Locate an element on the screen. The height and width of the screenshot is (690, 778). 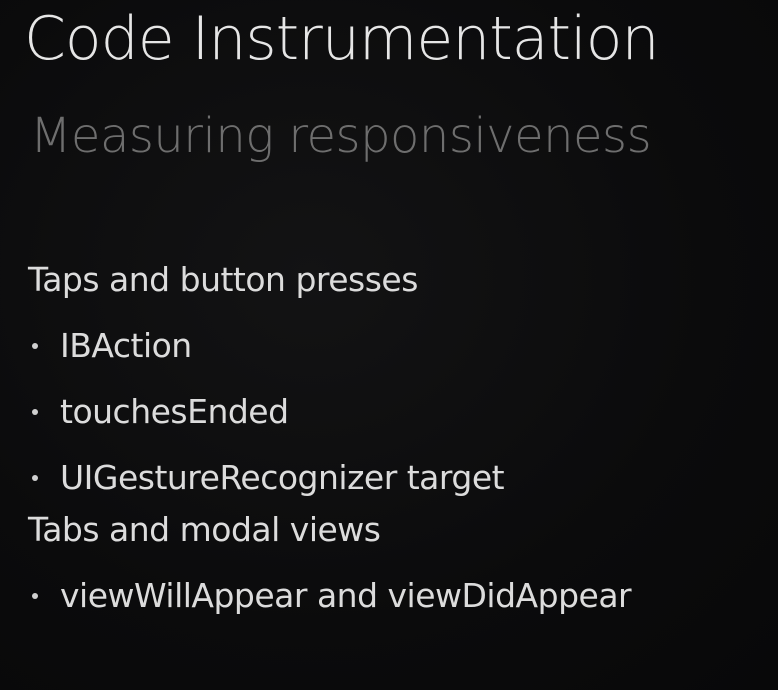
bullet-text: UIGestureRecognizer target is located at coordinates (282, 477).